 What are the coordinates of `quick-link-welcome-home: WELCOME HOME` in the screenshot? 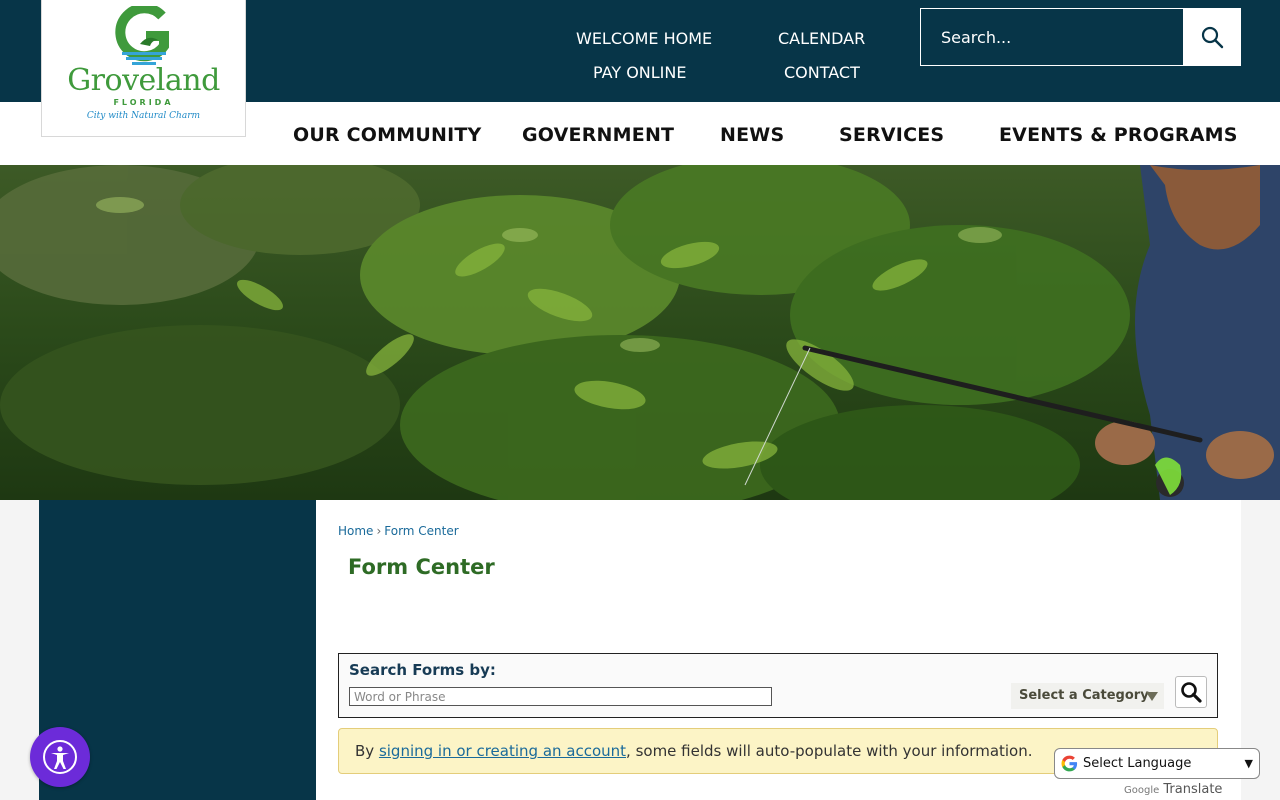 It's located at (644, 38).